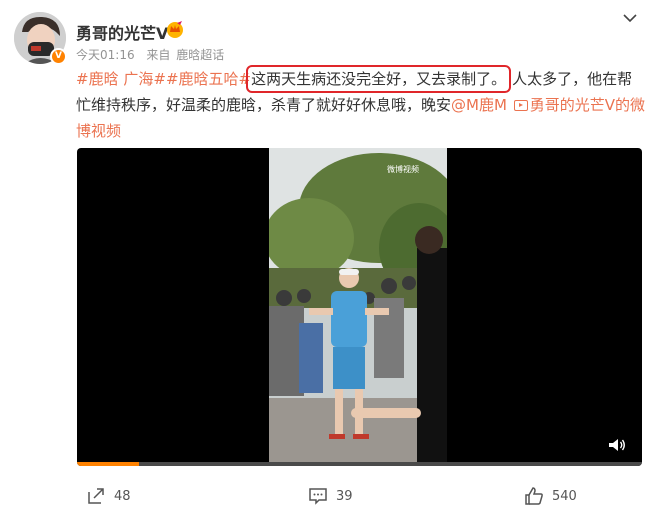 The height and width of the screenshot is (520, 660). Describe the element at coordinates (344, 496) in the screenshot. I see `comment-count: 39` at that location.